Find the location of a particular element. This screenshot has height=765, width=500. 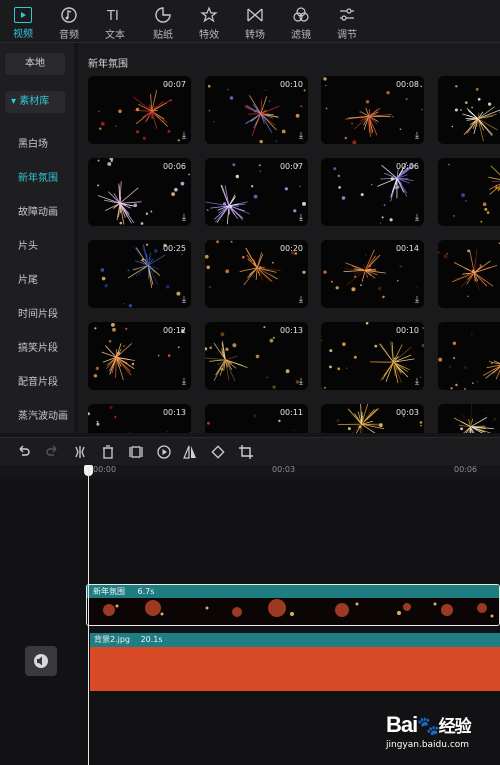

time-ruler: 00:00 00:03 00:06 is located at coordinates (250, 472).